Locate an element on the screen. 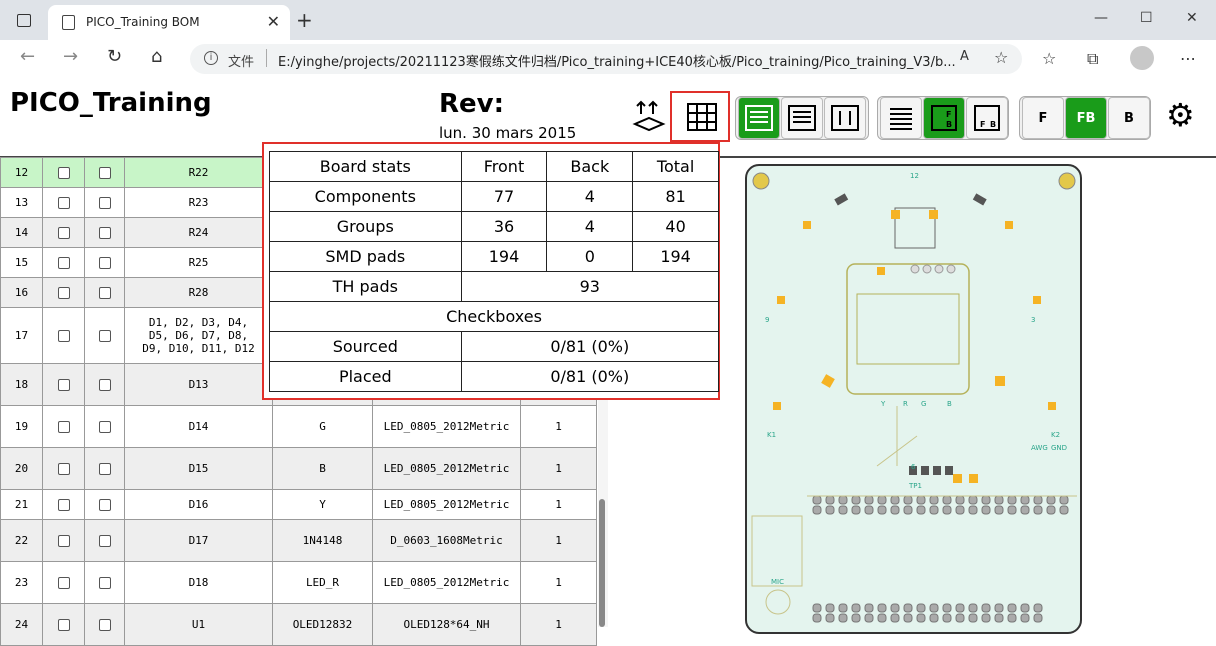 This screenshot has width=1216, height=646. front-back-layer-button: FB is located at coordinates (1086, 118).